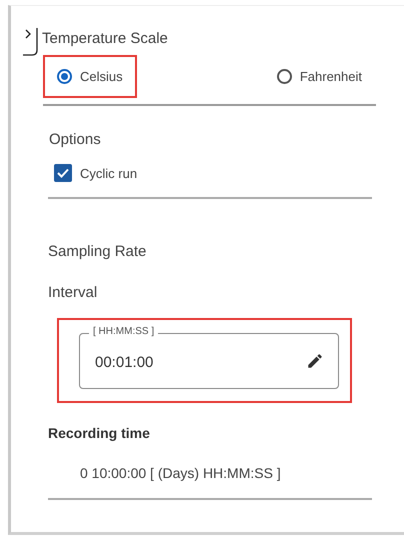 The height and width of the screenshot is (539, 404). I want to click on checkbox, so click(63, 173).